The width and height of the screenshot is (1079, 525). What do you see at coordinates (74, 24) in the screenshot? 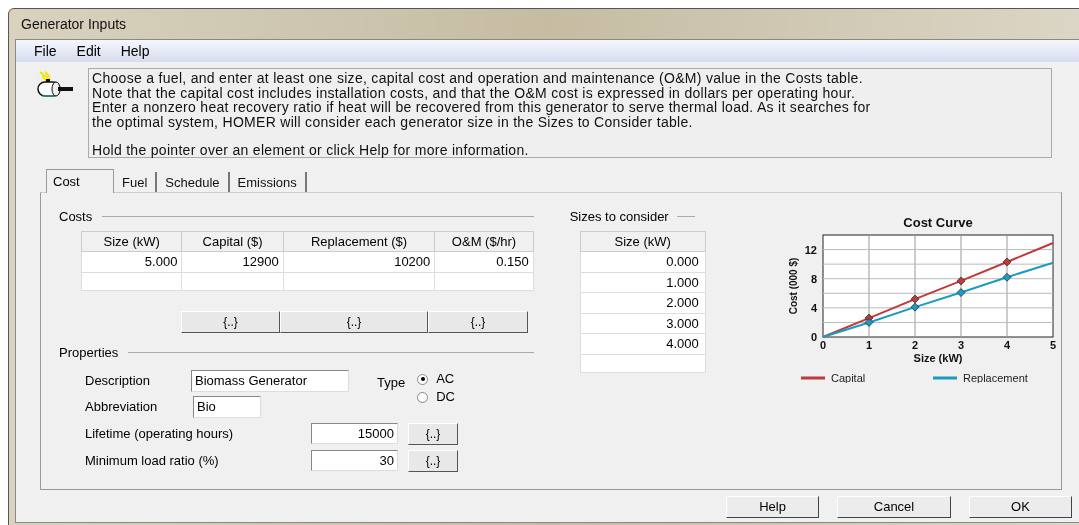
I see `window-title: Generator Inputs` at bounding box center [74, 24].